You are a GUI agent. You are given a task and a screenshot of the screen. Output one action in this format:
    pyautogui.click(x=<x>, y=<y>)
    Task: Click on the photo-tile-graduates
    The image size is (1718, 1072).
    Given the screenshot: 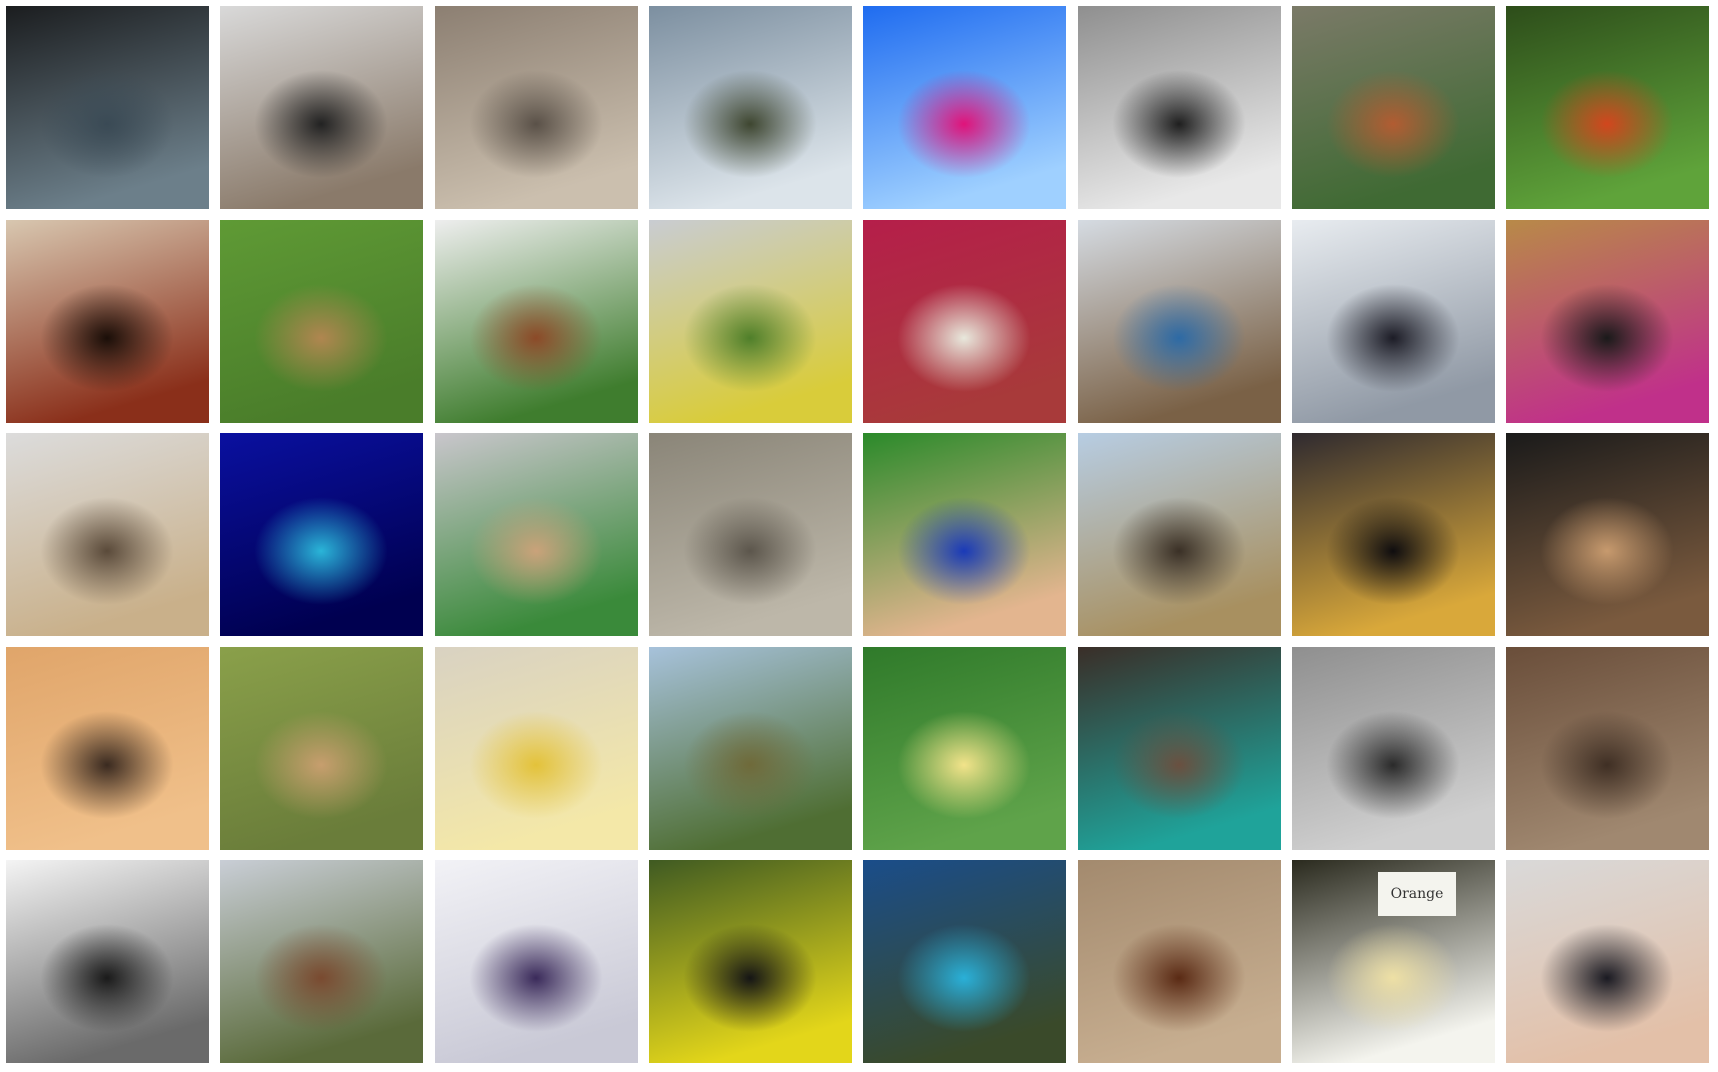 What is the action you would take?
    pyautogui.click(x=964, y=534)
    